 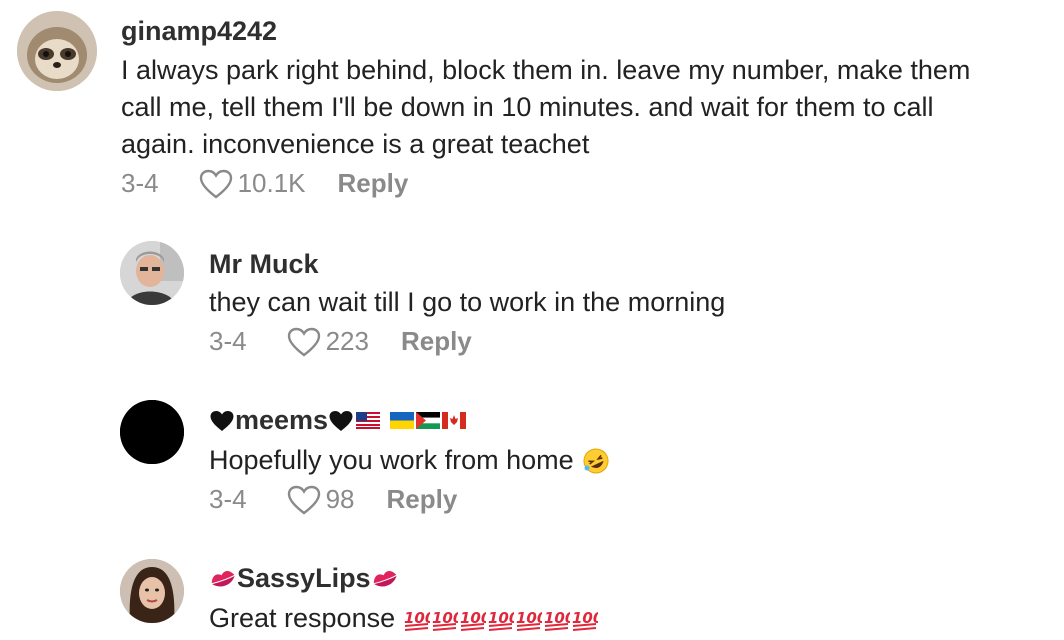 I want to click on comment-username: ginamp4242, so click(x=199, y=31).